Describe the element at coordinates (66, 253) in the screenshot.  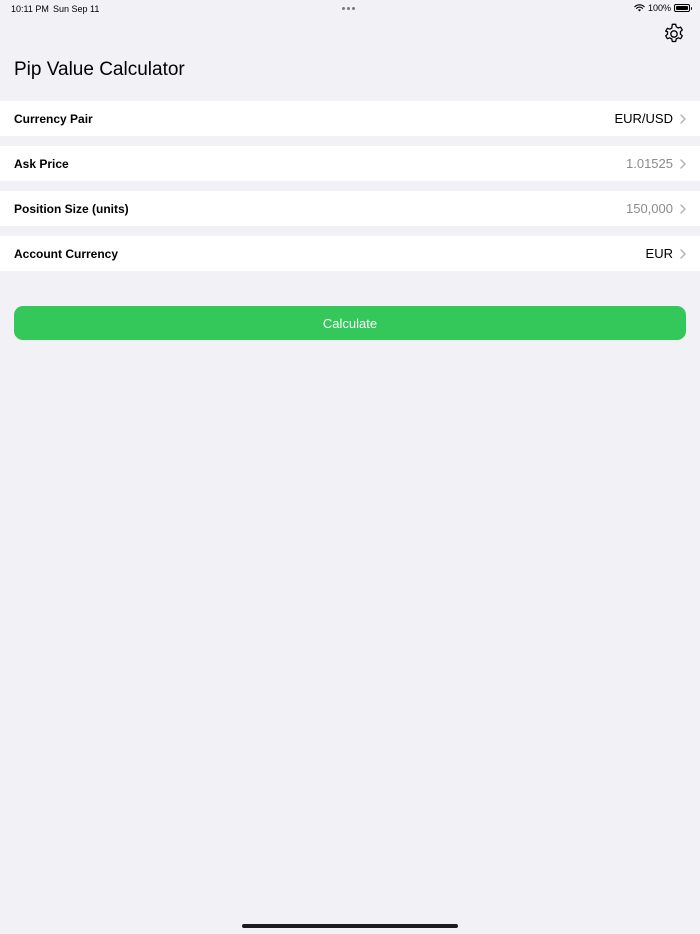
I see `account-currency-label: Account Currency` at that location.